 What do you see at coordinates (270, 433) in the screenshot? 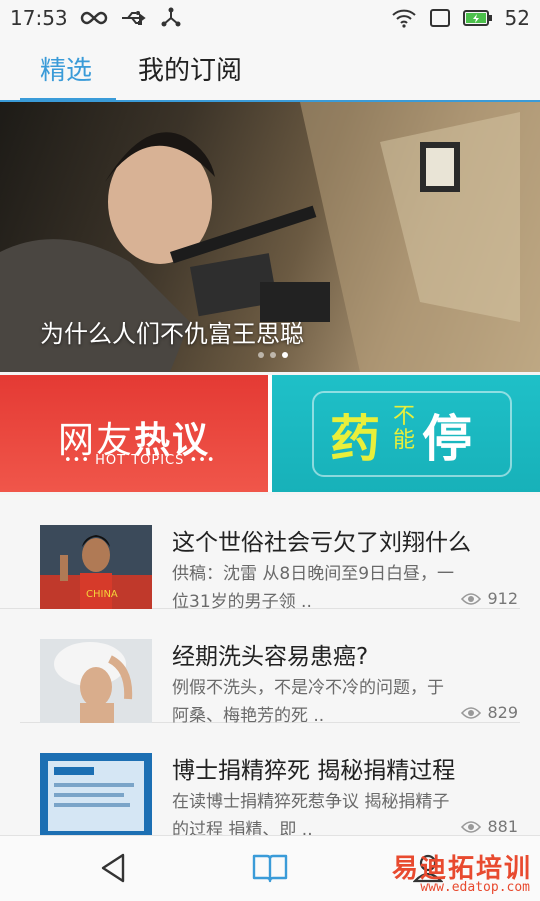
I see `banner-row: 网友热议 ••• HOT TOPICS ••• 药 不能 停` at bounding box center [270, 433].